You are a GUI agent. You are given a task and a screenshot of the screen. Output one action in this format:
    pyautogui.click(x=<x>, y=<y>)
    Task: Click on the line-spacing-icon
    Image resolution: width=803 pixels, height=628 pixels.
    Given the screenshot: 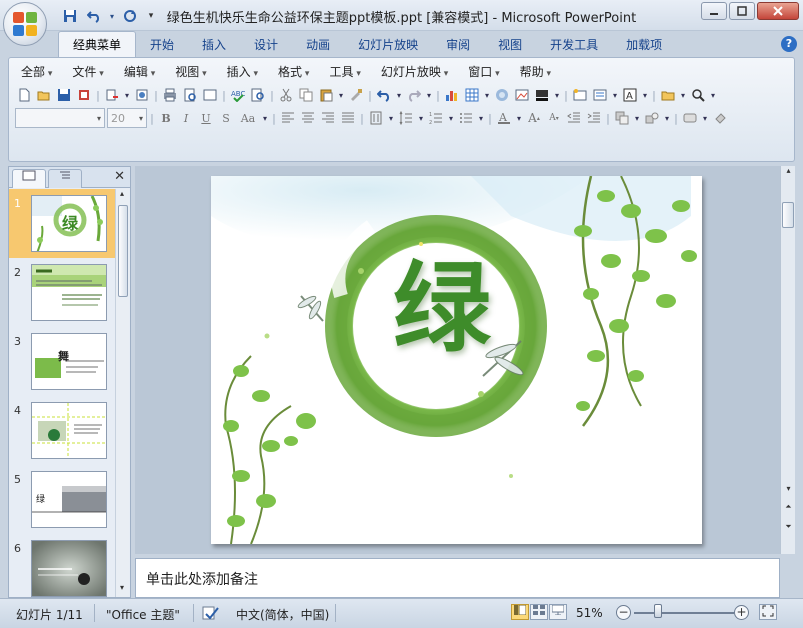 What is the action you would take?
    pyautogui.click(x=406, y=118)
    